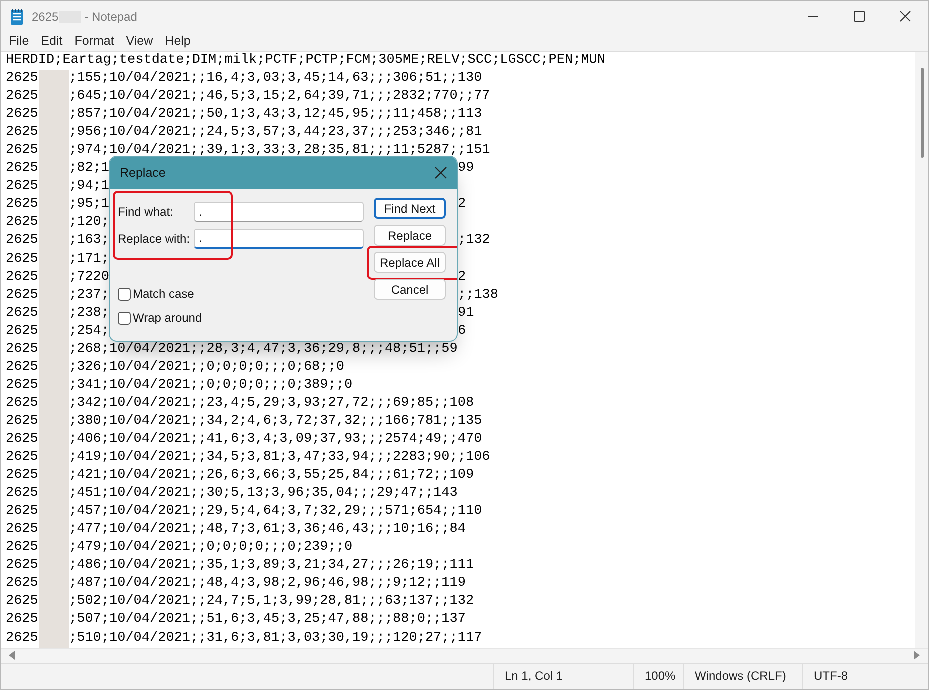 The image size is (929, 690). Describe the element at coordinates (279, 97) in the screenshot. I see `text-line: ;645;10/04/2021;;46,5;3,15;2,64;39,71;;;2832;770;;77` at that location.